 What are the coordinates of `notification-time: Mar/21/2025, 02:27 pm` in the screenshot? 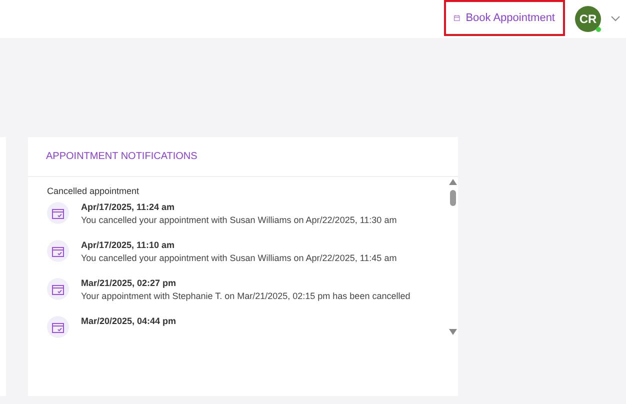 It's located at (129, 283).